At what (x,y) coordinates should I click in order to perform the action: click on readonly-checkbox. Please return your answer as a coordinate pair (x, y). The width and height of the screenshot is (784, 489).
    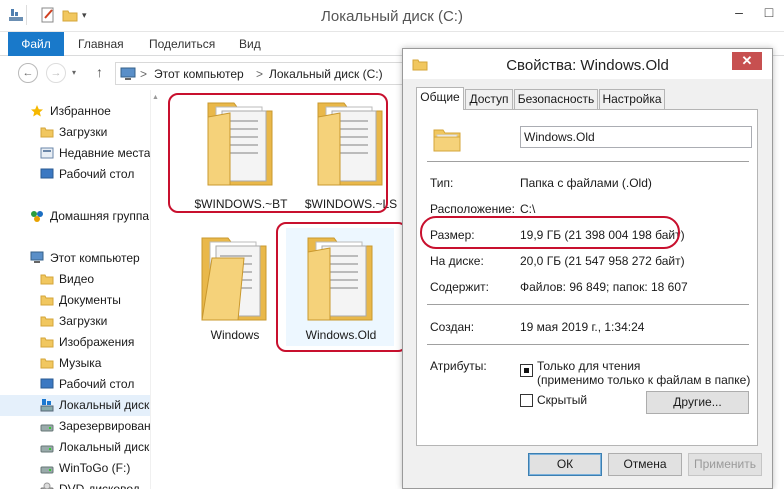
    Looking at the image, I should click on (526, 370).